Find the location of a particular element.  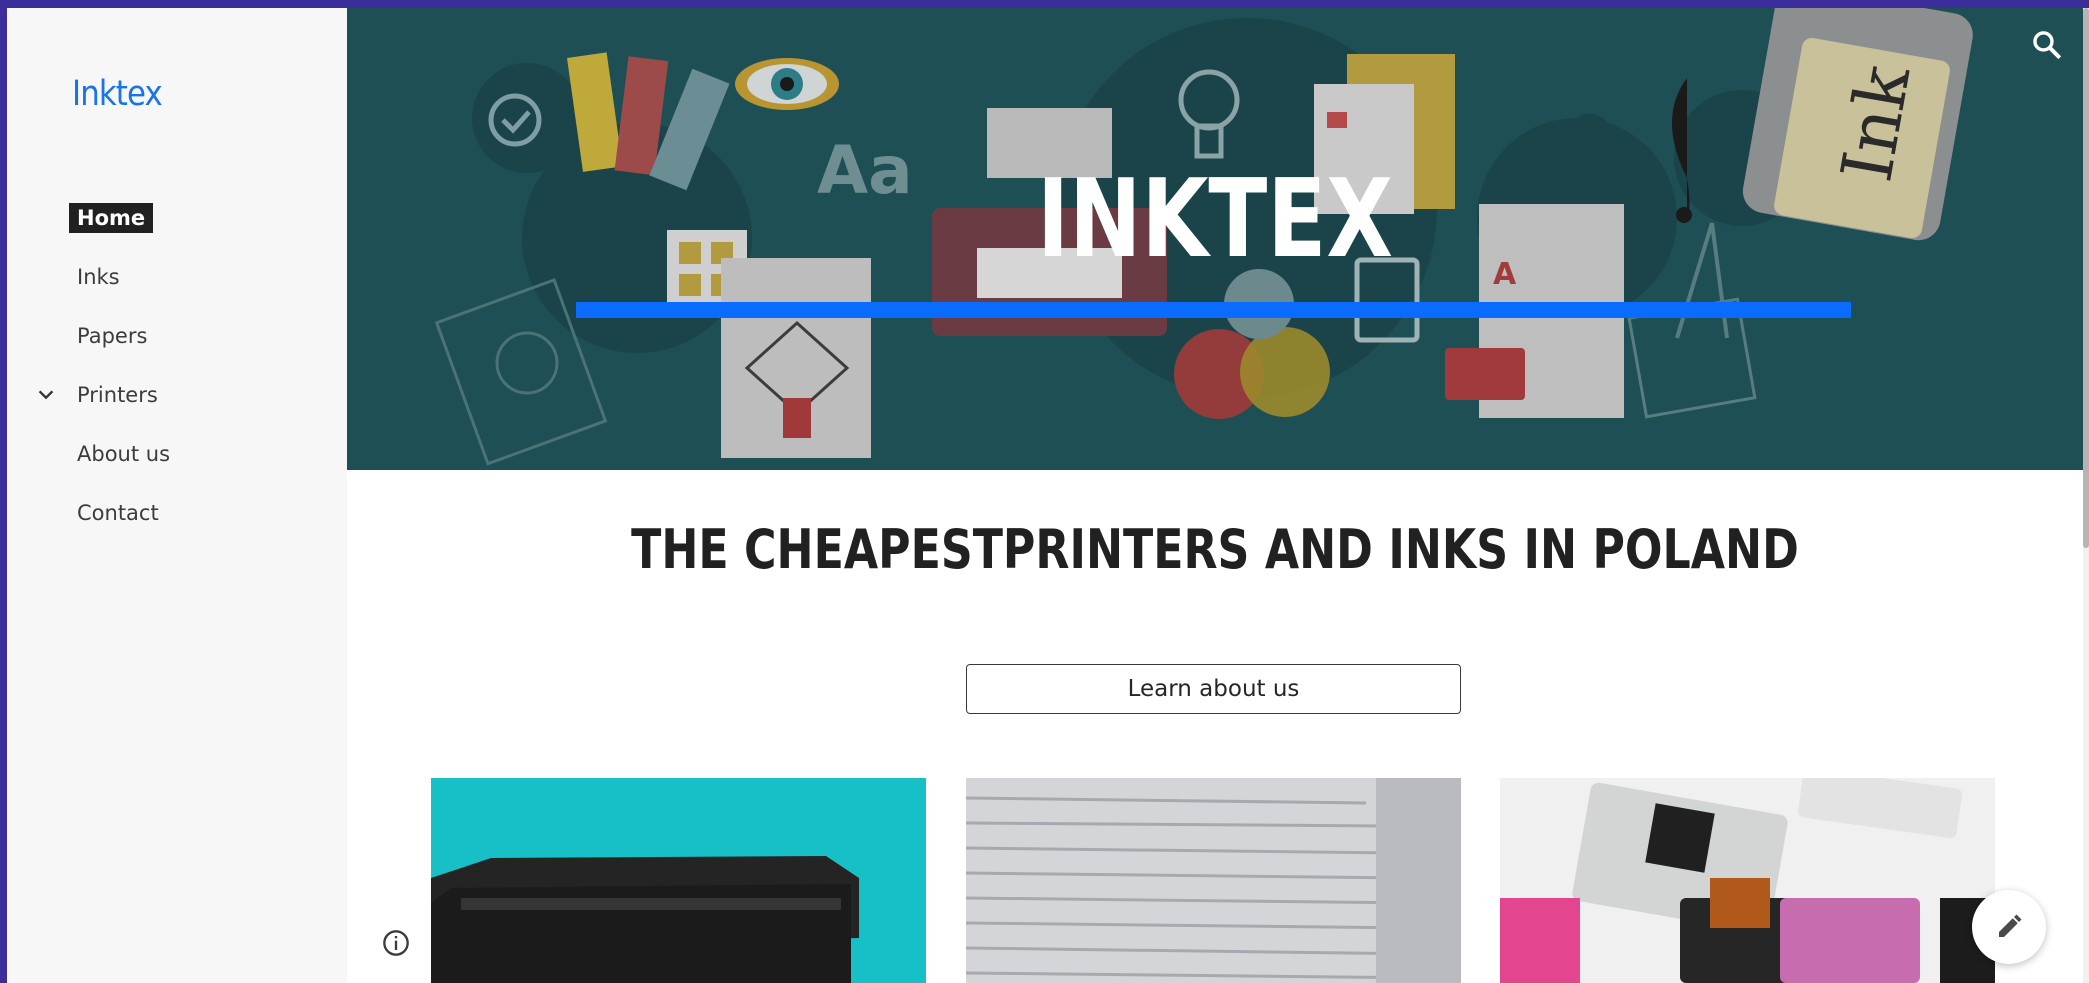

search-icon is located at coordinates (2047, 45).